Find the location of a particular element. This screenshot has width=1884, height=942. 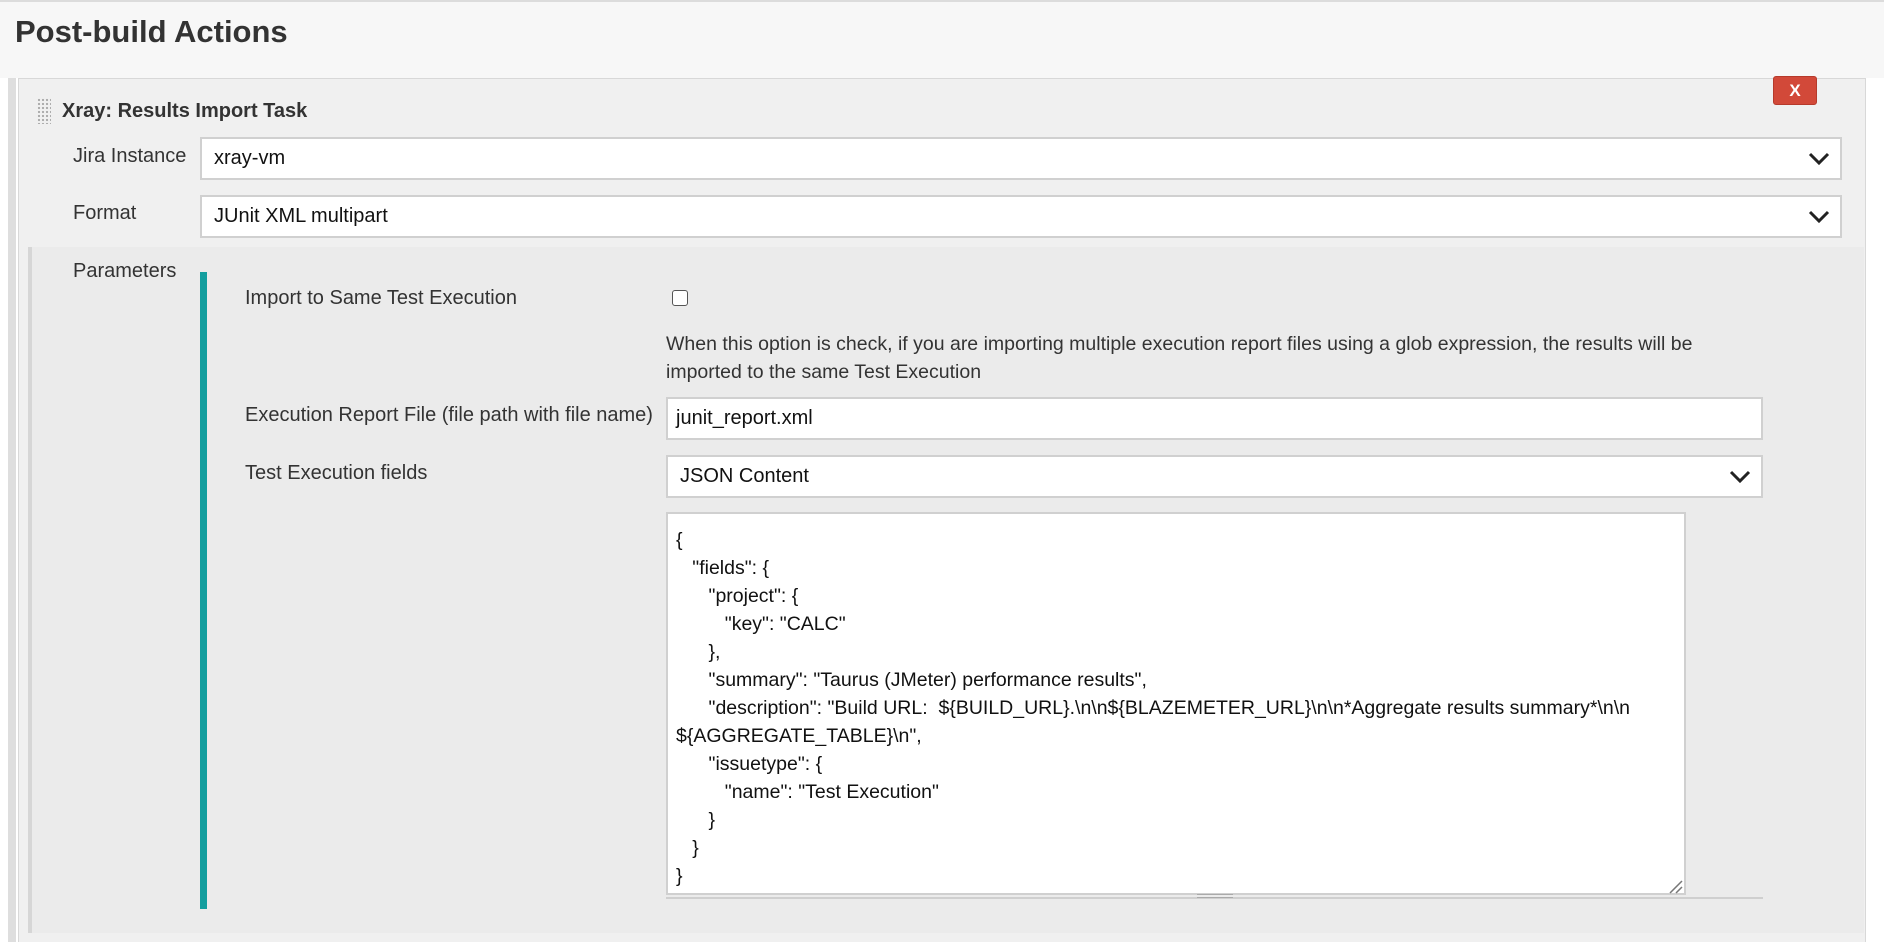

format-select: JUnit XML multipart is located at coordinates (1021, 216).